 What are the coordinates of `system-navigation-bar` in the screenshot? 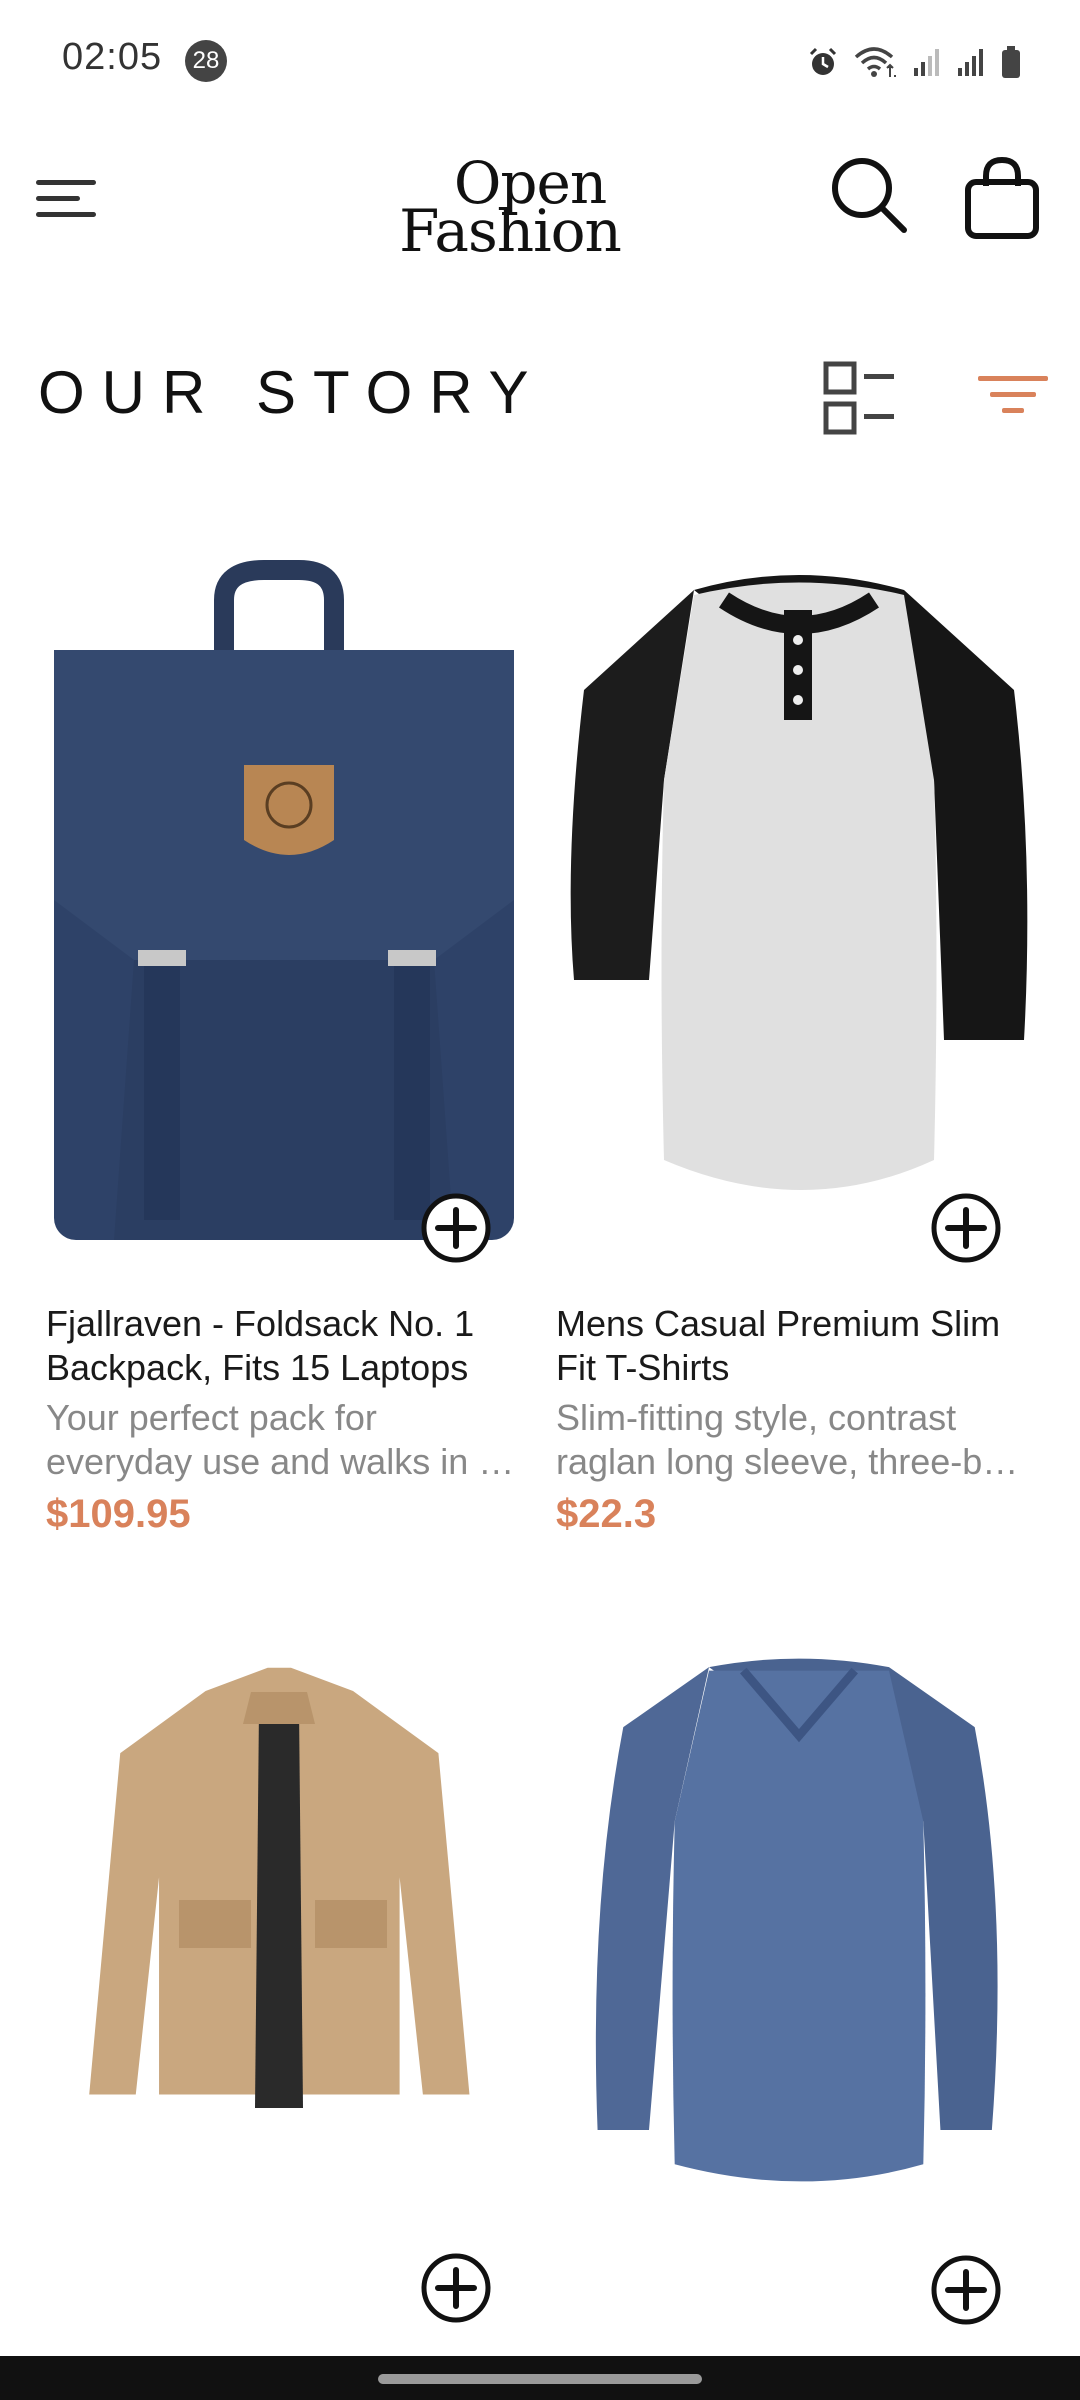 It's located at (540, 2378).